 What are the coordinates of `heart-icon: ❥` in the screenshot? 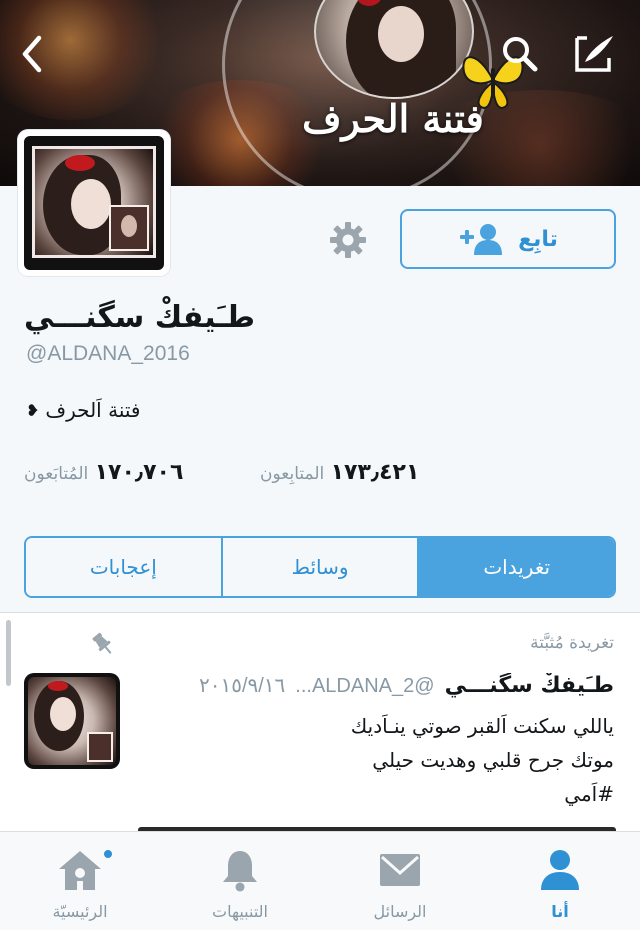 It's located at (33, 410).